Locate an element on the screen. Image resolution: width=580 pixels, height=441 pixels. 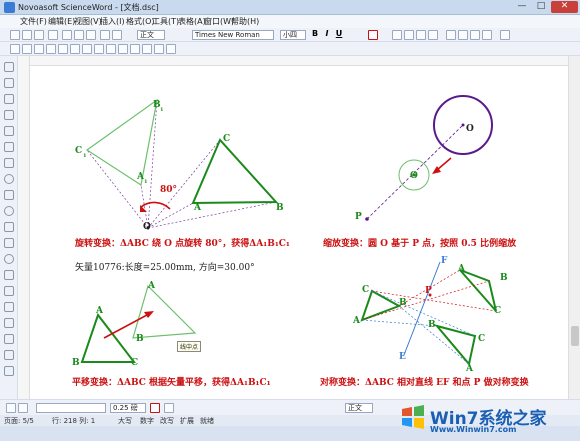
title-bar: Novoasoft ScienceWord - [文档.dsc] — □ ✕ is located at coordinates (290, 7).